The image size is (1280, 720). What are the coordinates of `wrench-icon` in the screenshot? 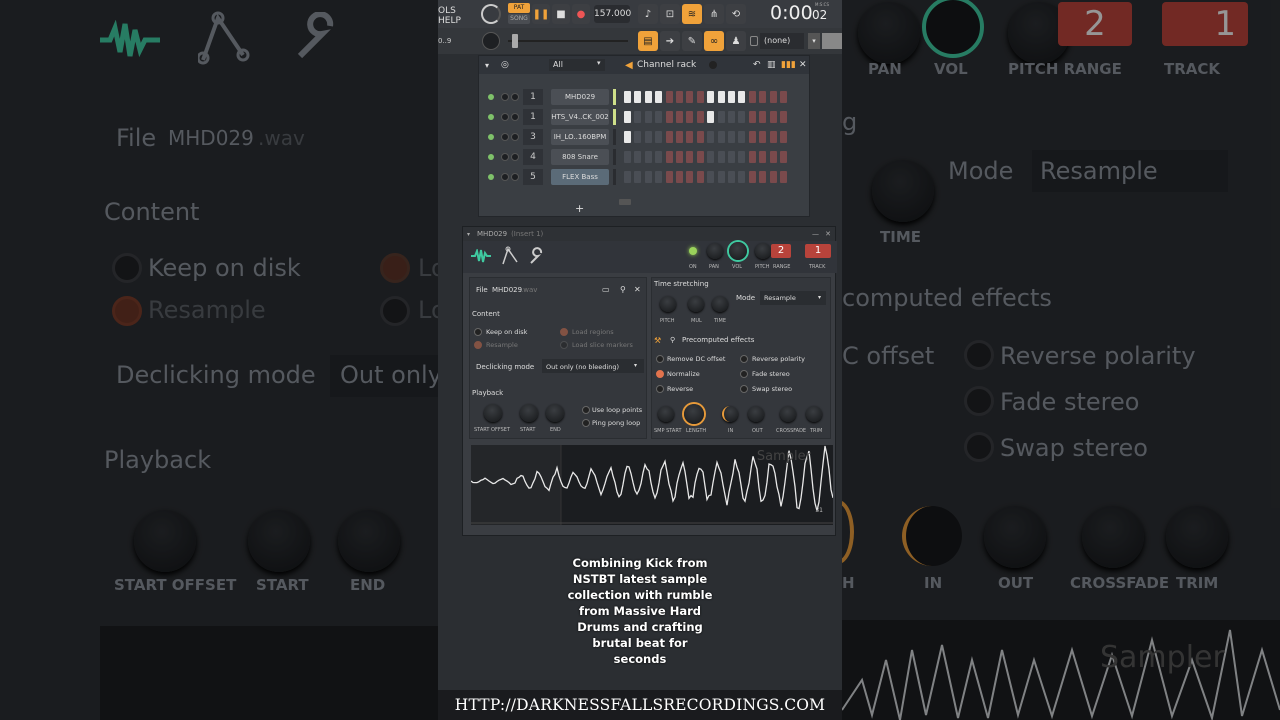 It's located at (537, 256).